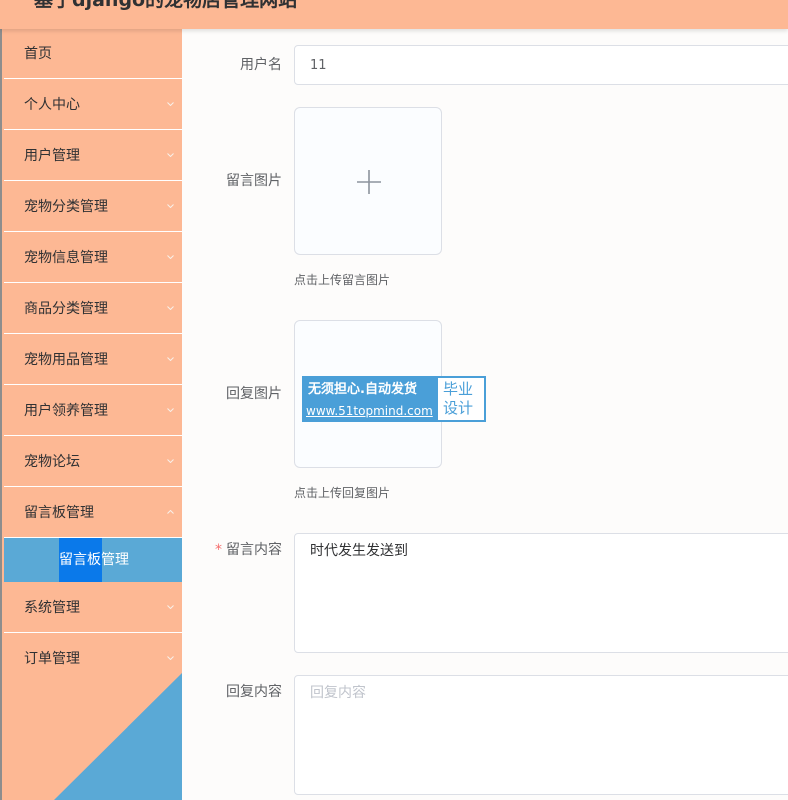 The height and width of the screenshot is (800, 788). Describe the element at coordinates (93, 54) in the screenshot. I see `sidebar-item-home: 首页` at that location.